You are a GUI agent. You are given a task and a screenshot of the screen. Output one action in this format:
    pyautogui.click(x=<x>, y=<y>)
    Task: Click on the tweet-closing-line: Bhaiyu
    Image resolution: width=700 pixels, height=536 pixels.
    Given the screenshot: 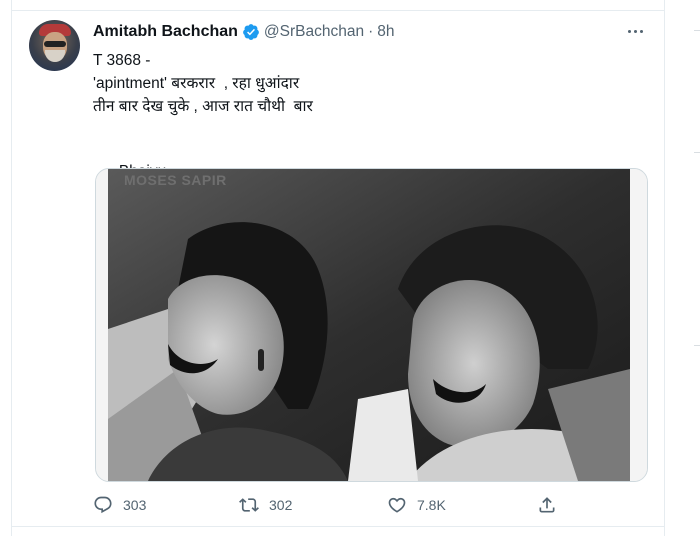 What is the action you would take?
    pyautogui.click(x=363, y=168)
    